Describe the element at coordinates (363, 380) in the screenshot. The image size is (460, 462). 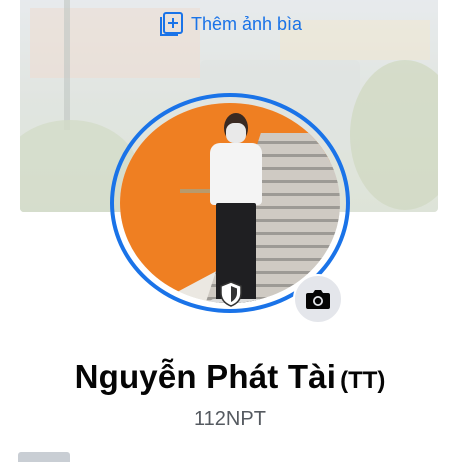
I see `profile-name-suffix: (TT)` at that location.